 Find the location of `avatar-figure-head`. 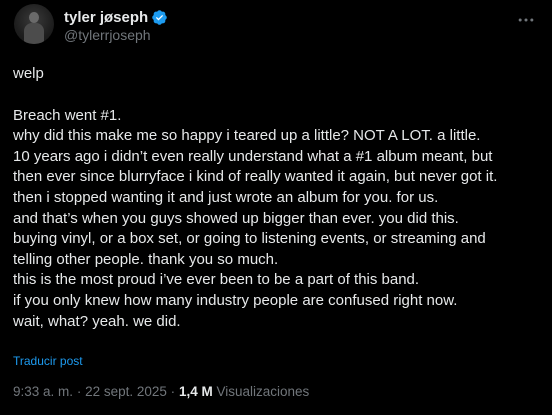

avatar-figure-head is located at coordinates (34, 17).